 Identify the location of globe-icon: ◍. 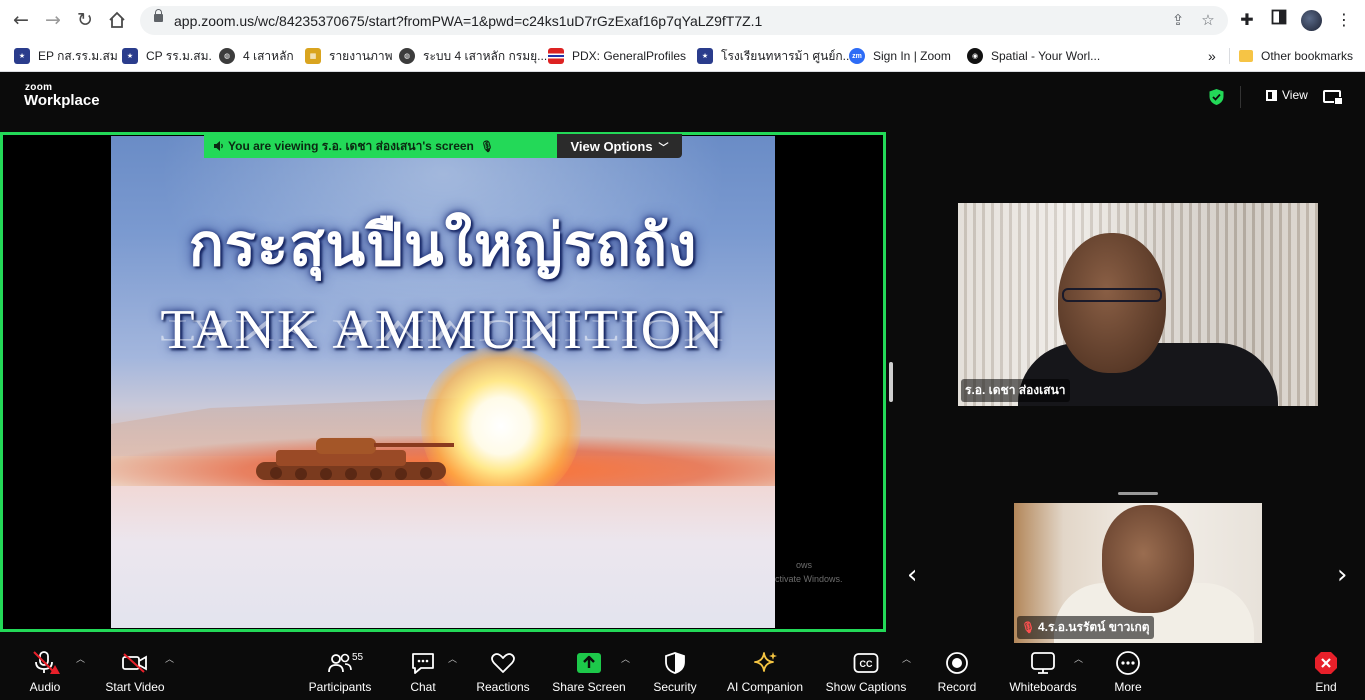
(407, 56).